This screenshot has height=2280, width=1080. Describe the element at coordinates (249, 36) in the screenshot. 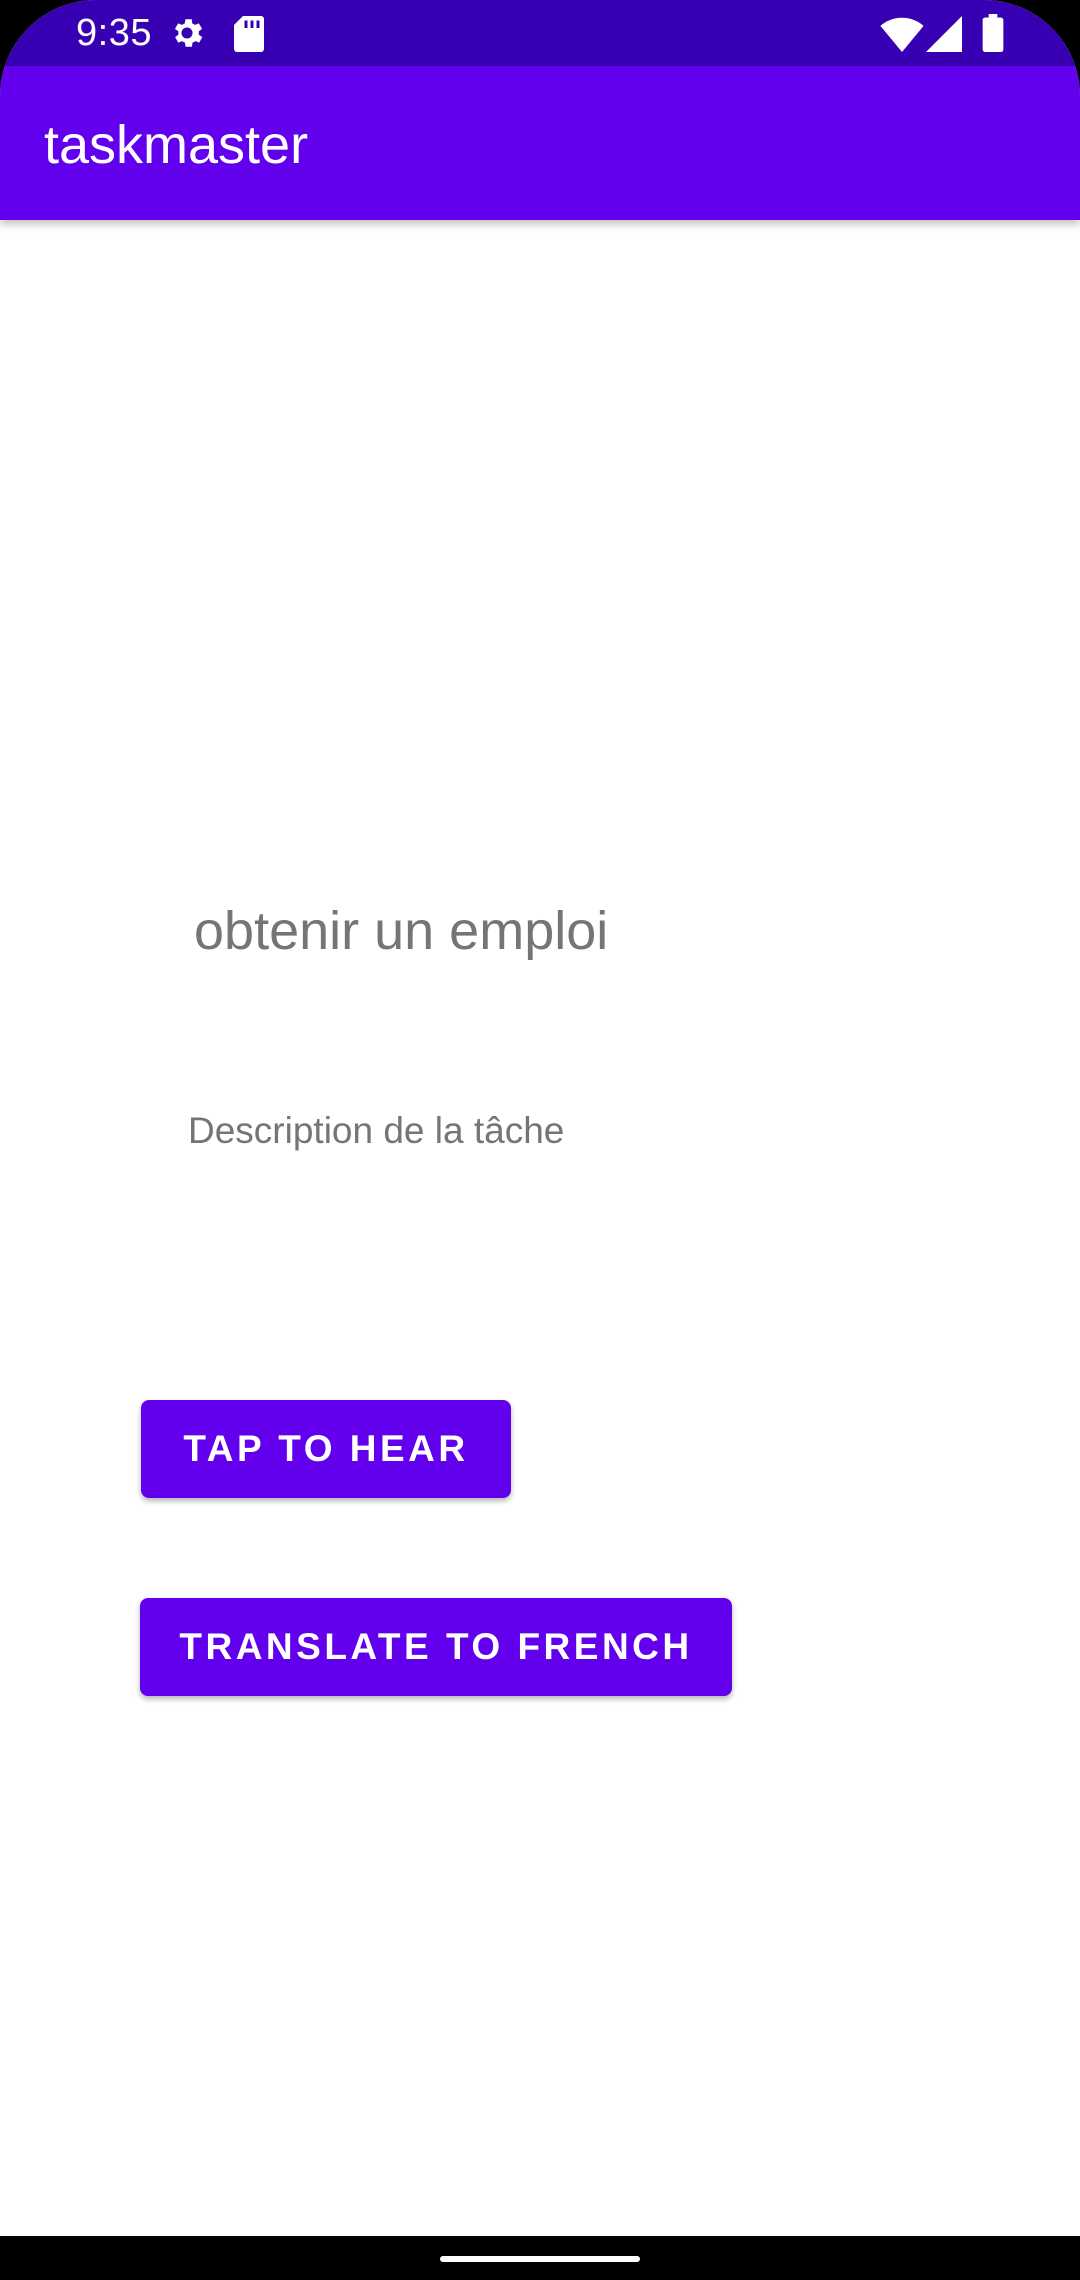

I see `sd-card-icon` at that location.